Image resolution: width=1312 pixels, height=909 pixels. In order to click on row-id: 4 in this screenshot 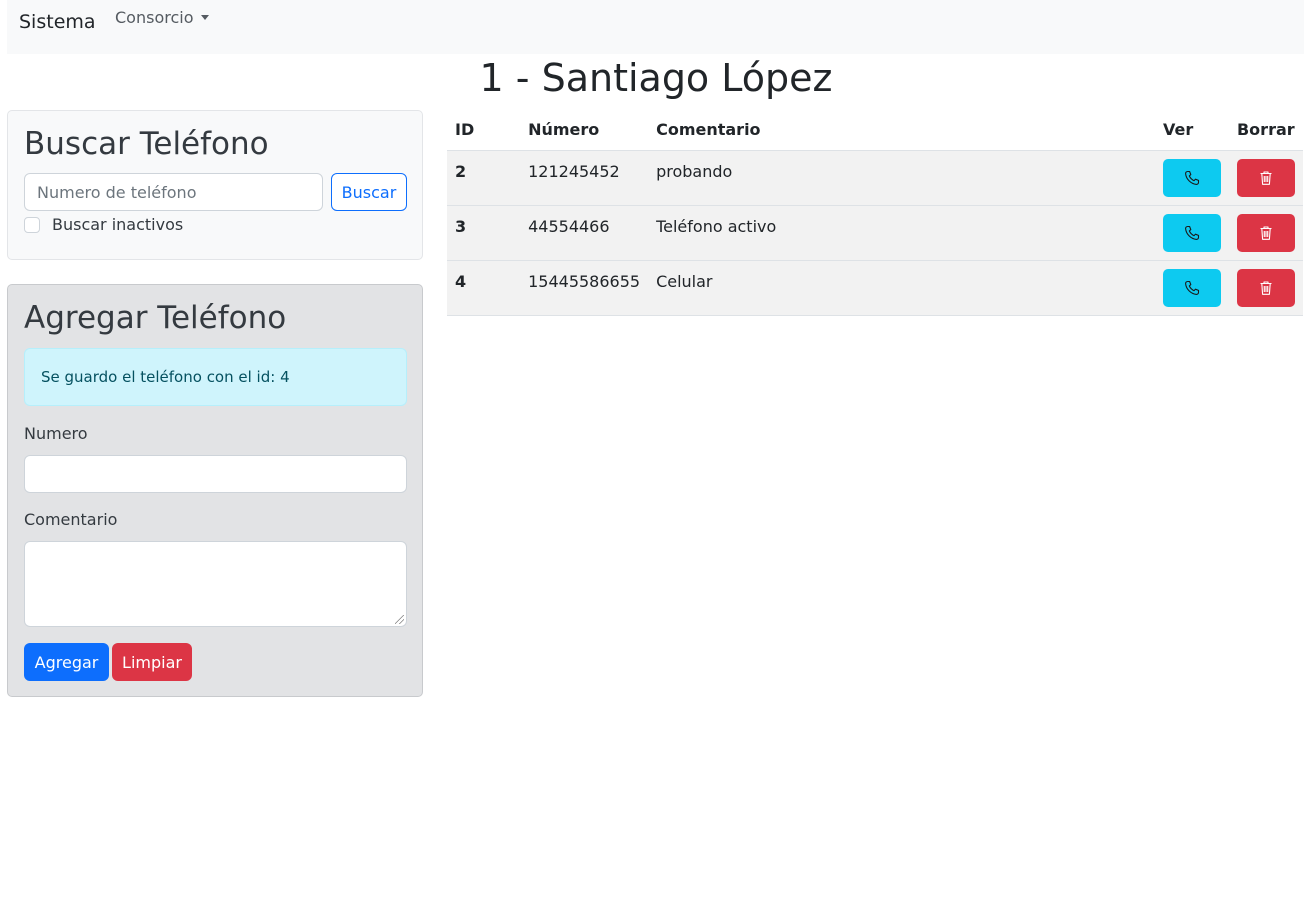, I will do `click(484, 288)`.